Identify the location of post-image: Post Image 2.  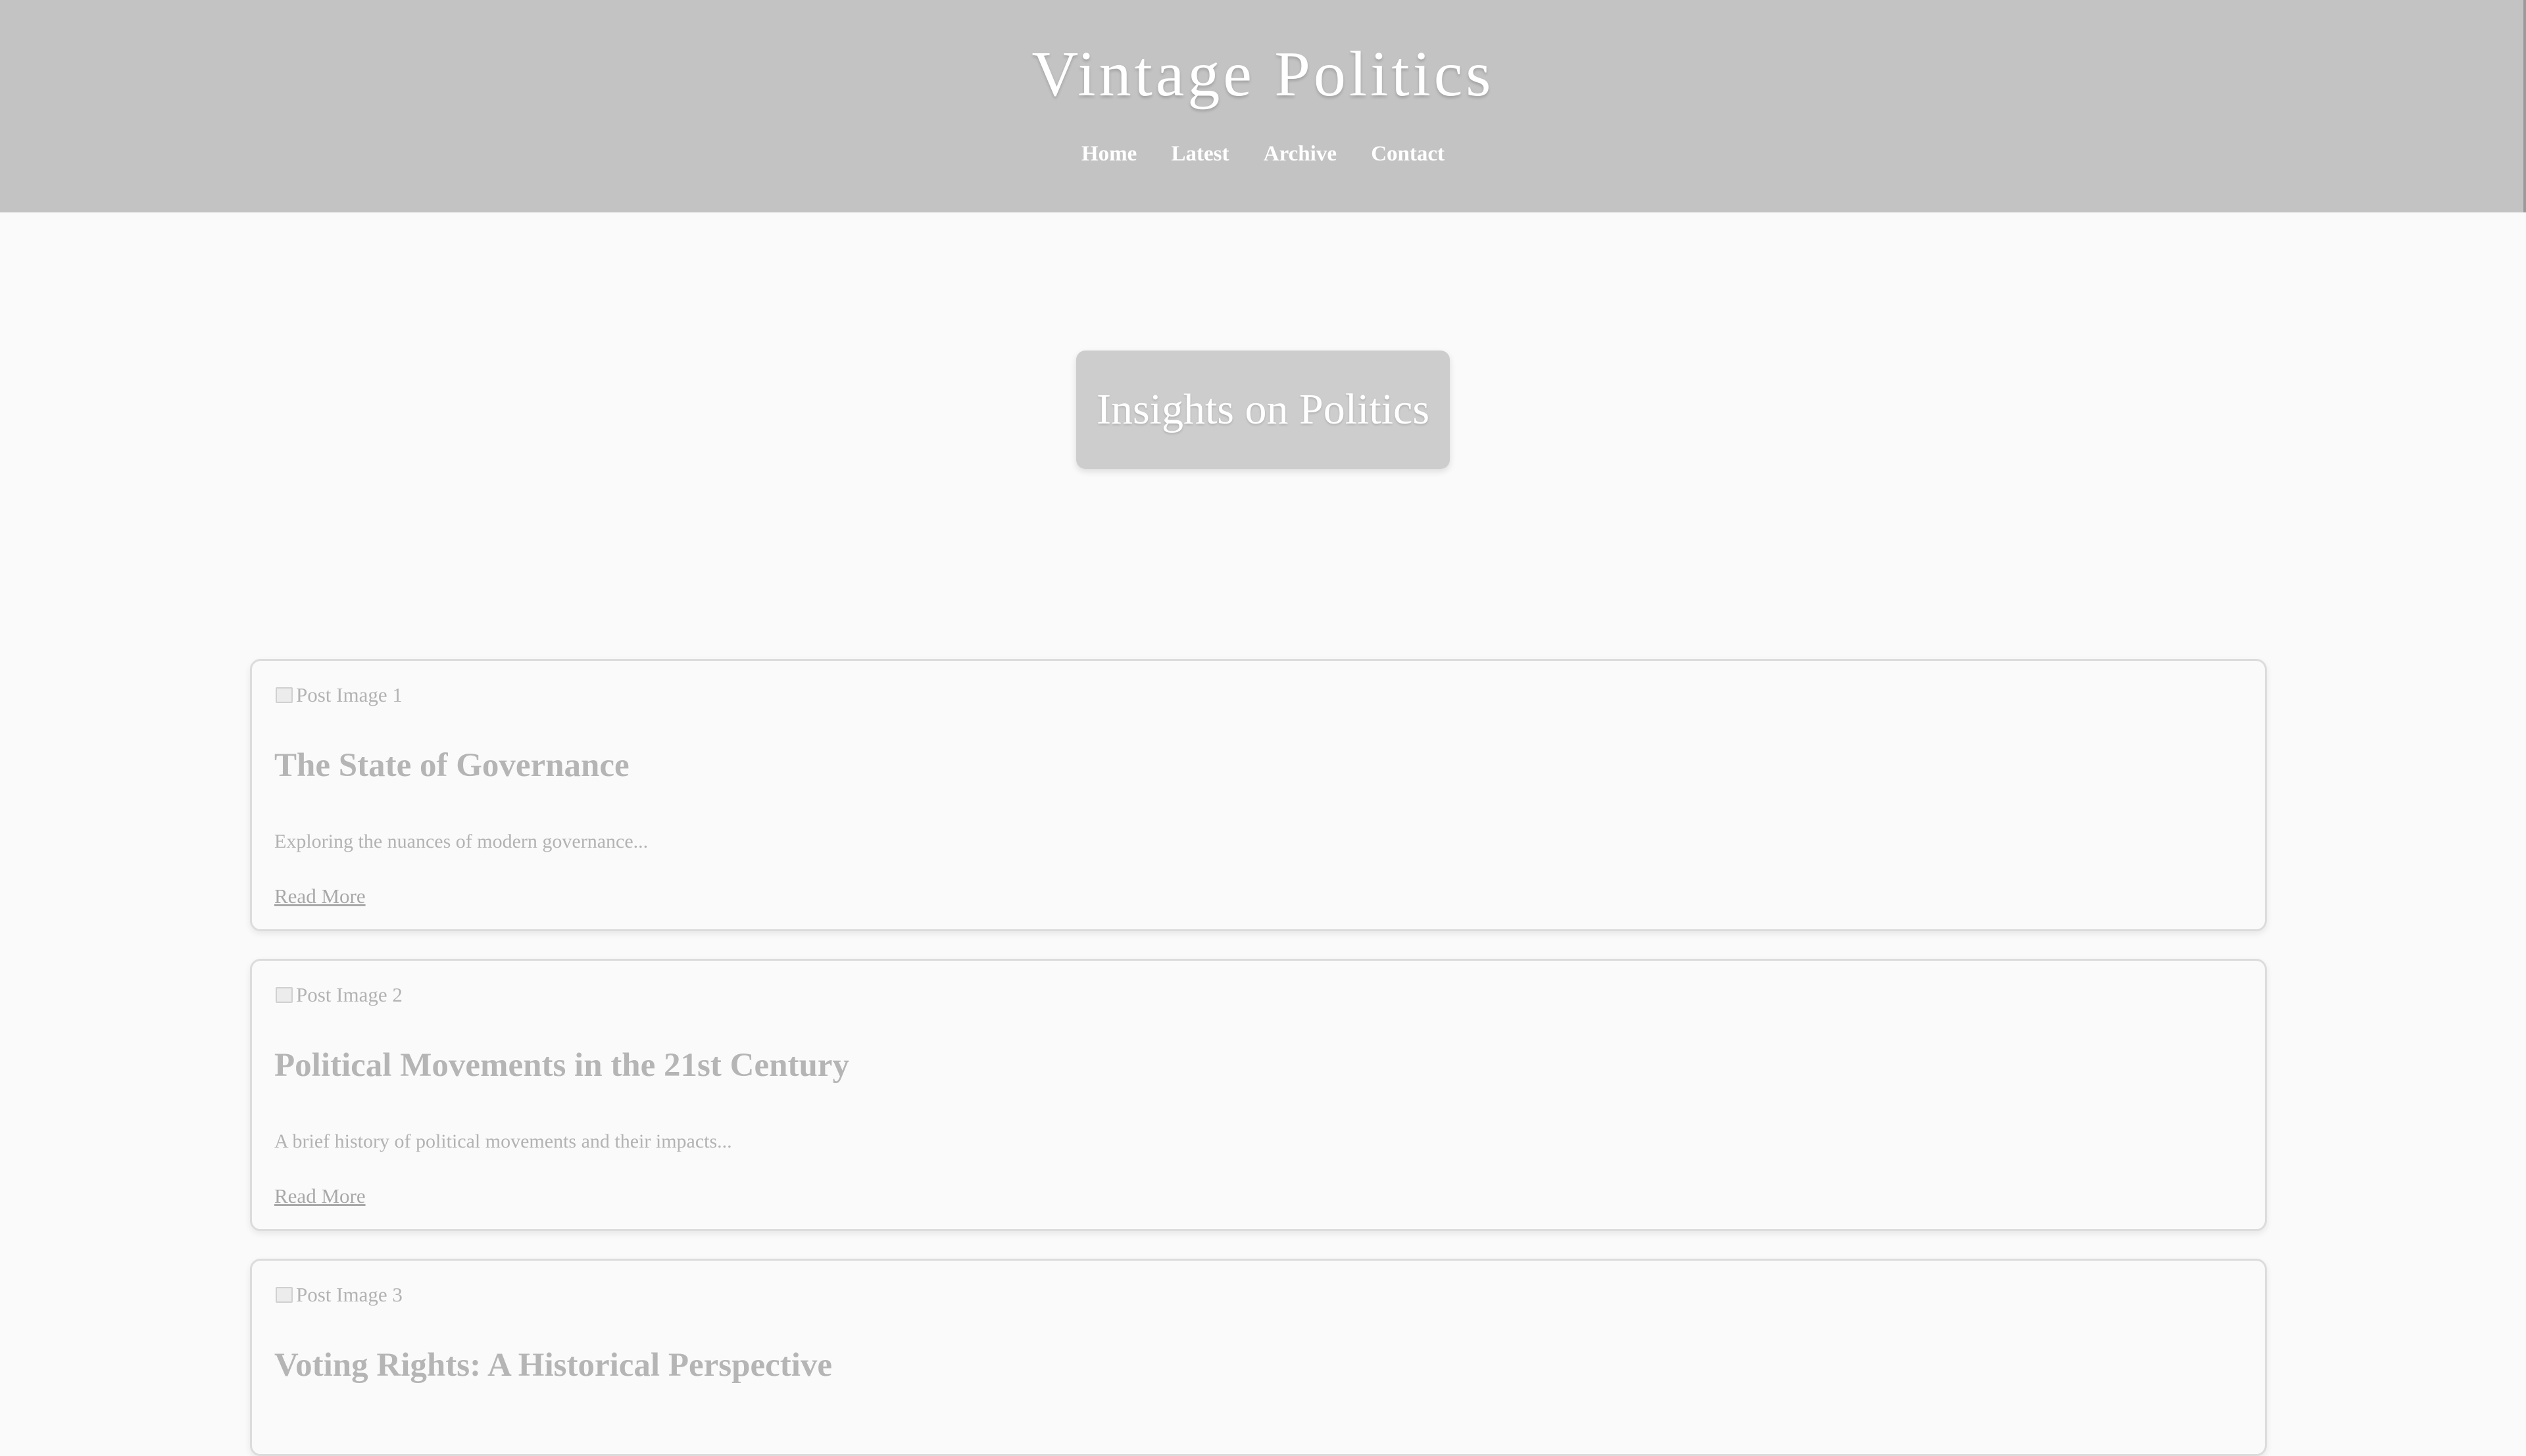
(338, 995).